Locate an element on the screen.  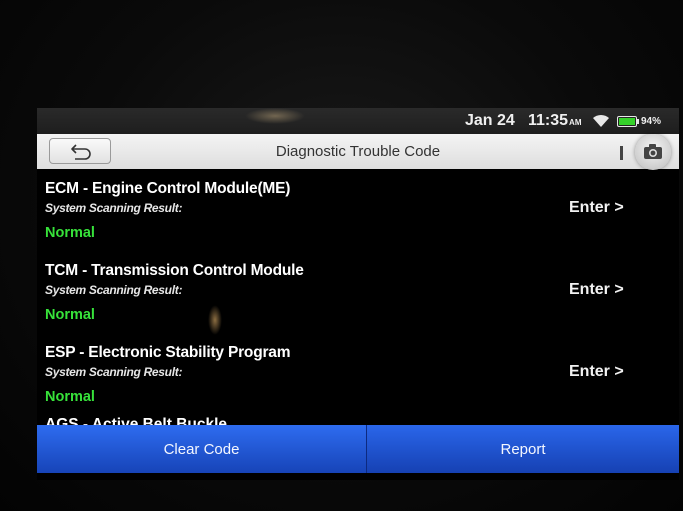
bottom-action-bar: Clear Code Report is located at coordinates (358, 449).